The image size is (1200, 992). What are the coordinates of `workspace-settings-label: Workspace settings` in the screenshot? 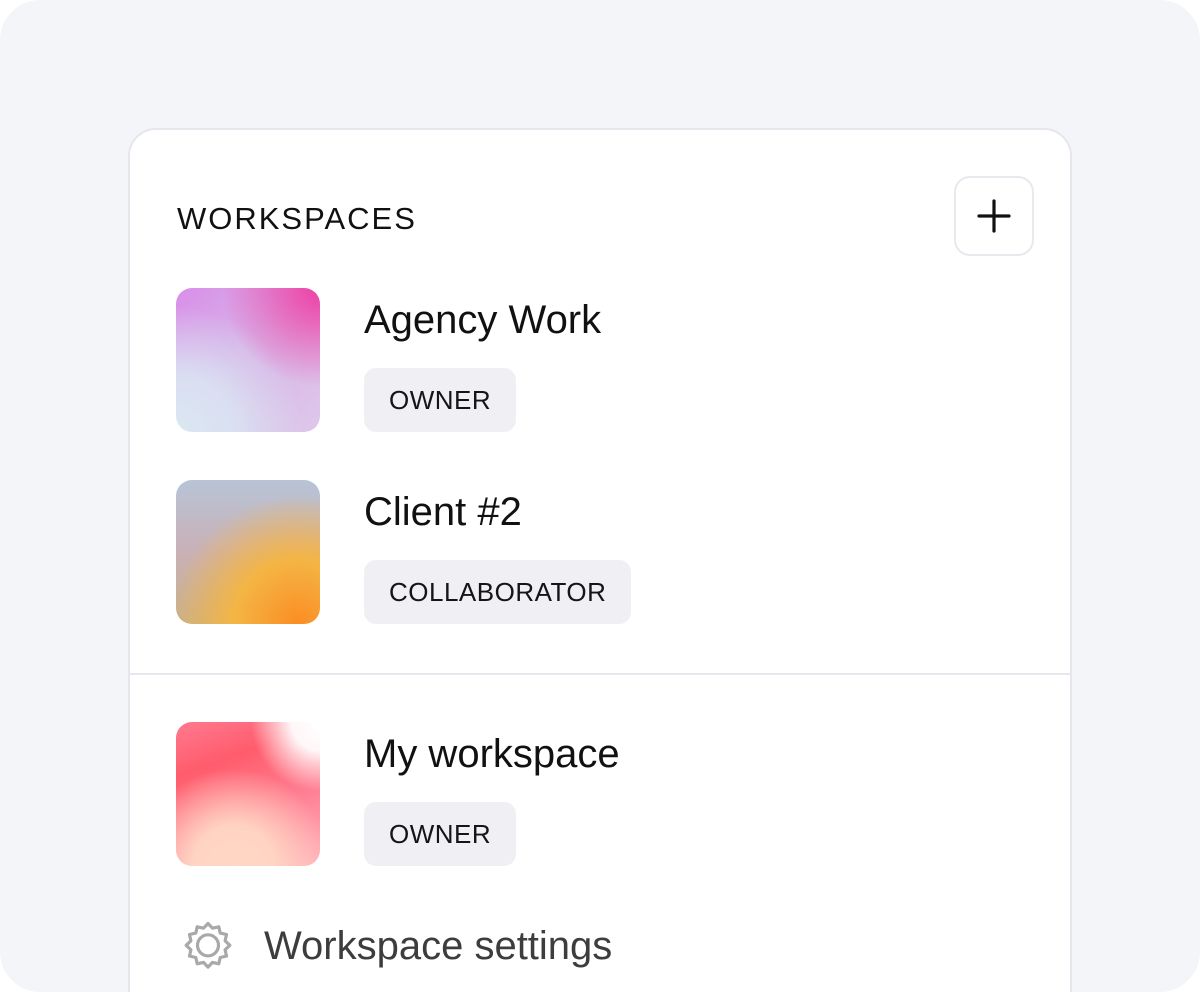 It's located at (438, 946).